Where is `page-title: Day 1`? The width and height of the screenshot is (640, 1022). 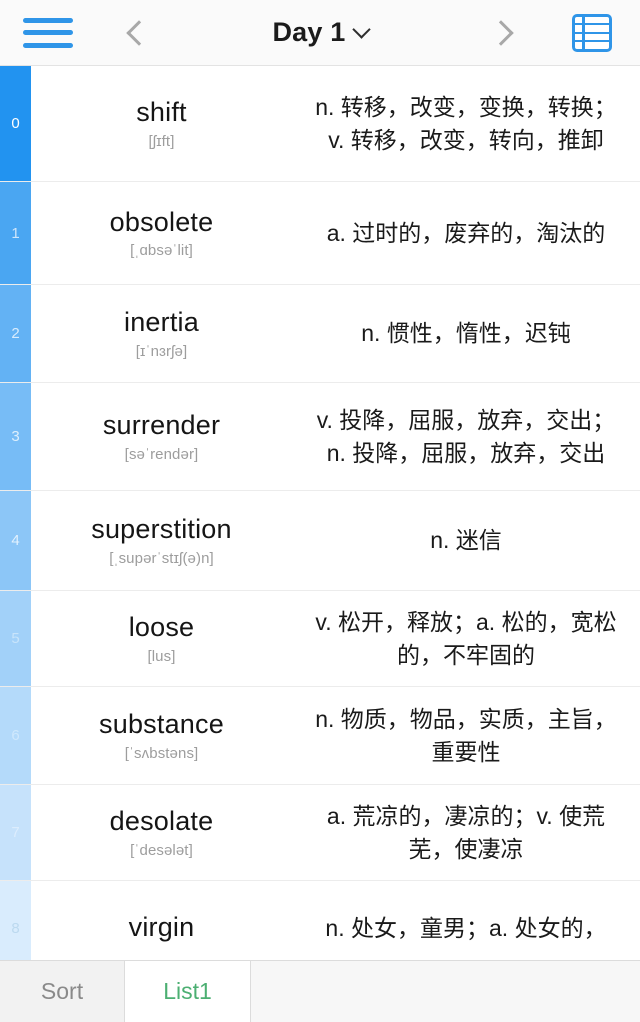 page-title: Day 1 is located at coordinates (309, 32).